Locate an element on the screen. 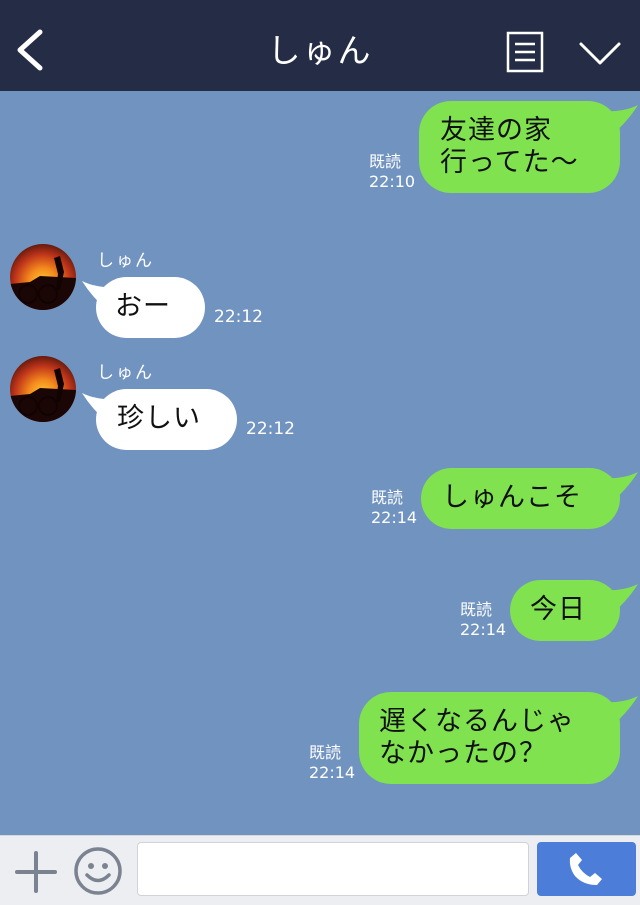 Image resolution: width=640 pixels, height=905 pixels. message-meta: 既読 22:10 is located at coordinates (392, 172).